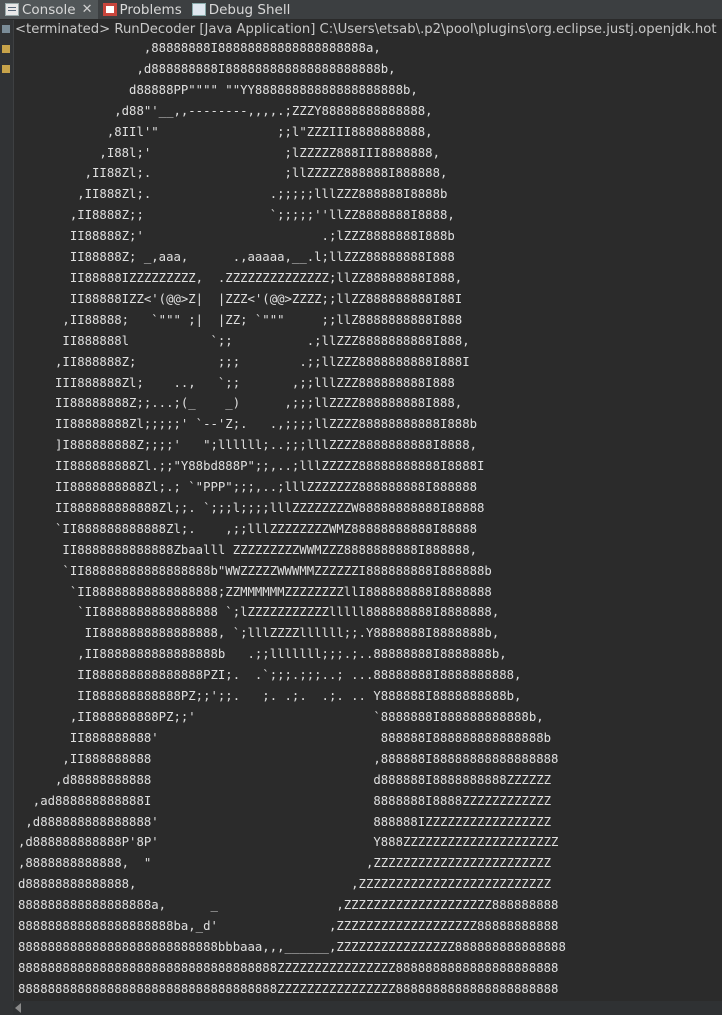 Image resolution: width=722 pixels, height=1015 pixels. Describe the element at coordinates (109, 9) in the screenshot. I see `problems-icon` at that location.